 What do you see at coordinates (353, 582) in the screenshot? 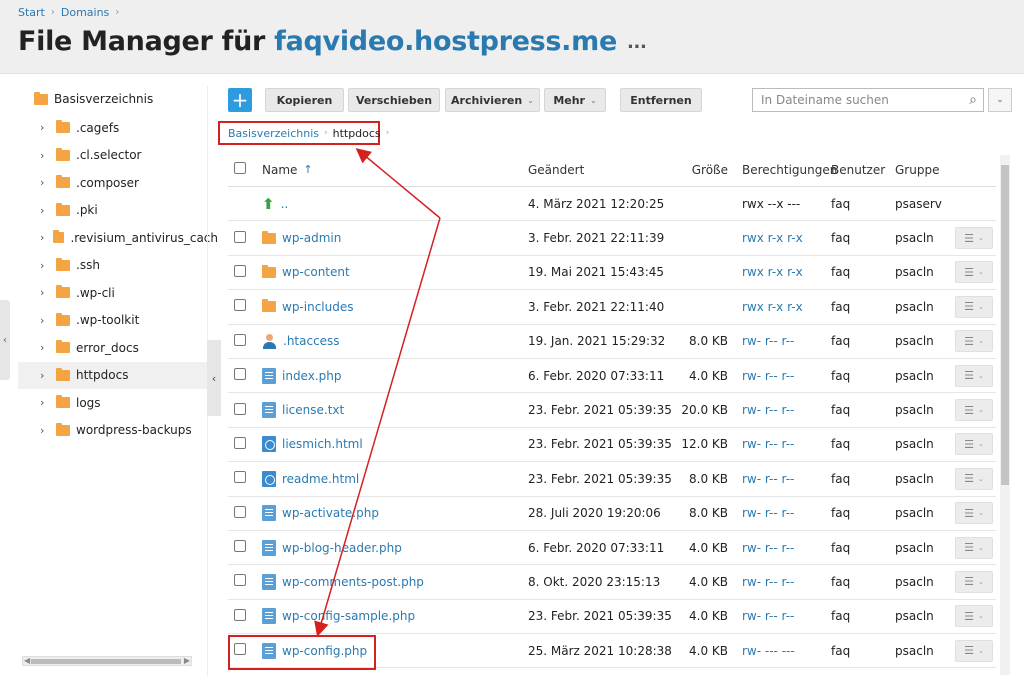
I see `file-name-link: wp-comments-post.php` at bounding box center [353, 582].